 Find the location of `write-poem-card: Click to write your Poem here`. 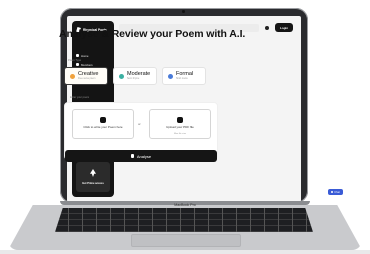

write-poem-card: Click to write your Poem here is located at coordinates (103, 124).